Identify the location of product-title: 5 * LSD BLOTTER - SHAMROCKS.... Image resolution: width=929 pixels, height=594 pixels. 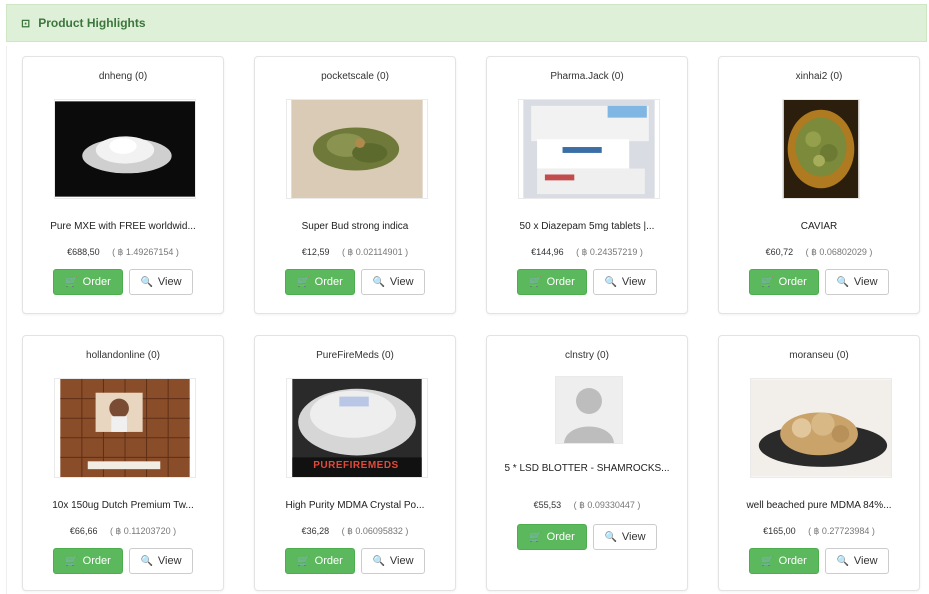
(587, 468).